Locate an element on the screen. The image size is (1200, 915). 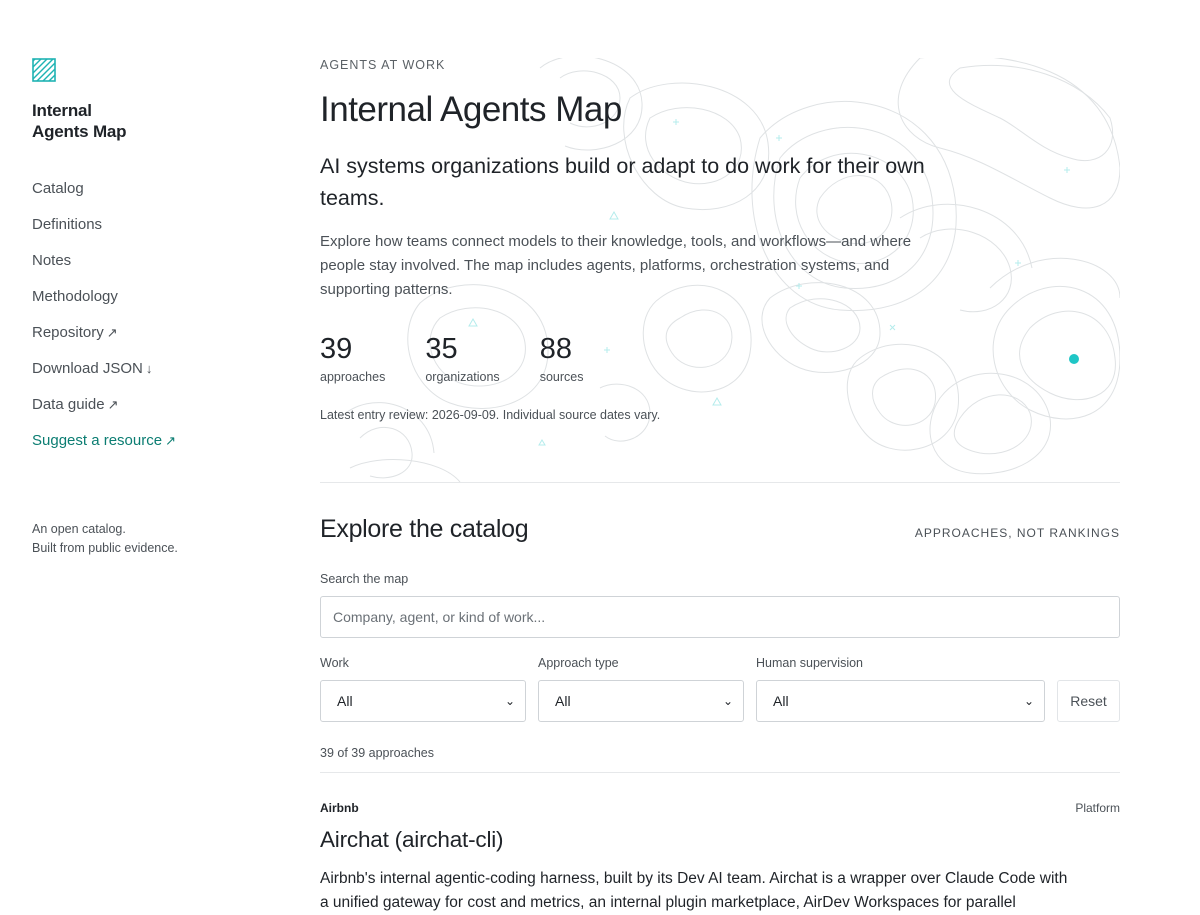
filter-human-supervision: Human supervision All ⌄ is located at coordinates (900, 689).